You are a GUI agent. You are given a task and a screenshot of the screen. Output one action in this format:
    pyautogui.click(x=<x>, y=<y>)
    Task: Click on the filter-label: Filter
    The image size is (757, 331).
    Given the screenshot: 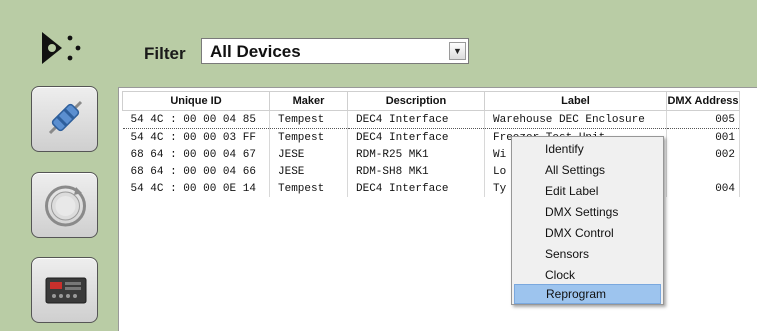 What is the action you would take?
    pyautogui.click(x=165, y=53)
    